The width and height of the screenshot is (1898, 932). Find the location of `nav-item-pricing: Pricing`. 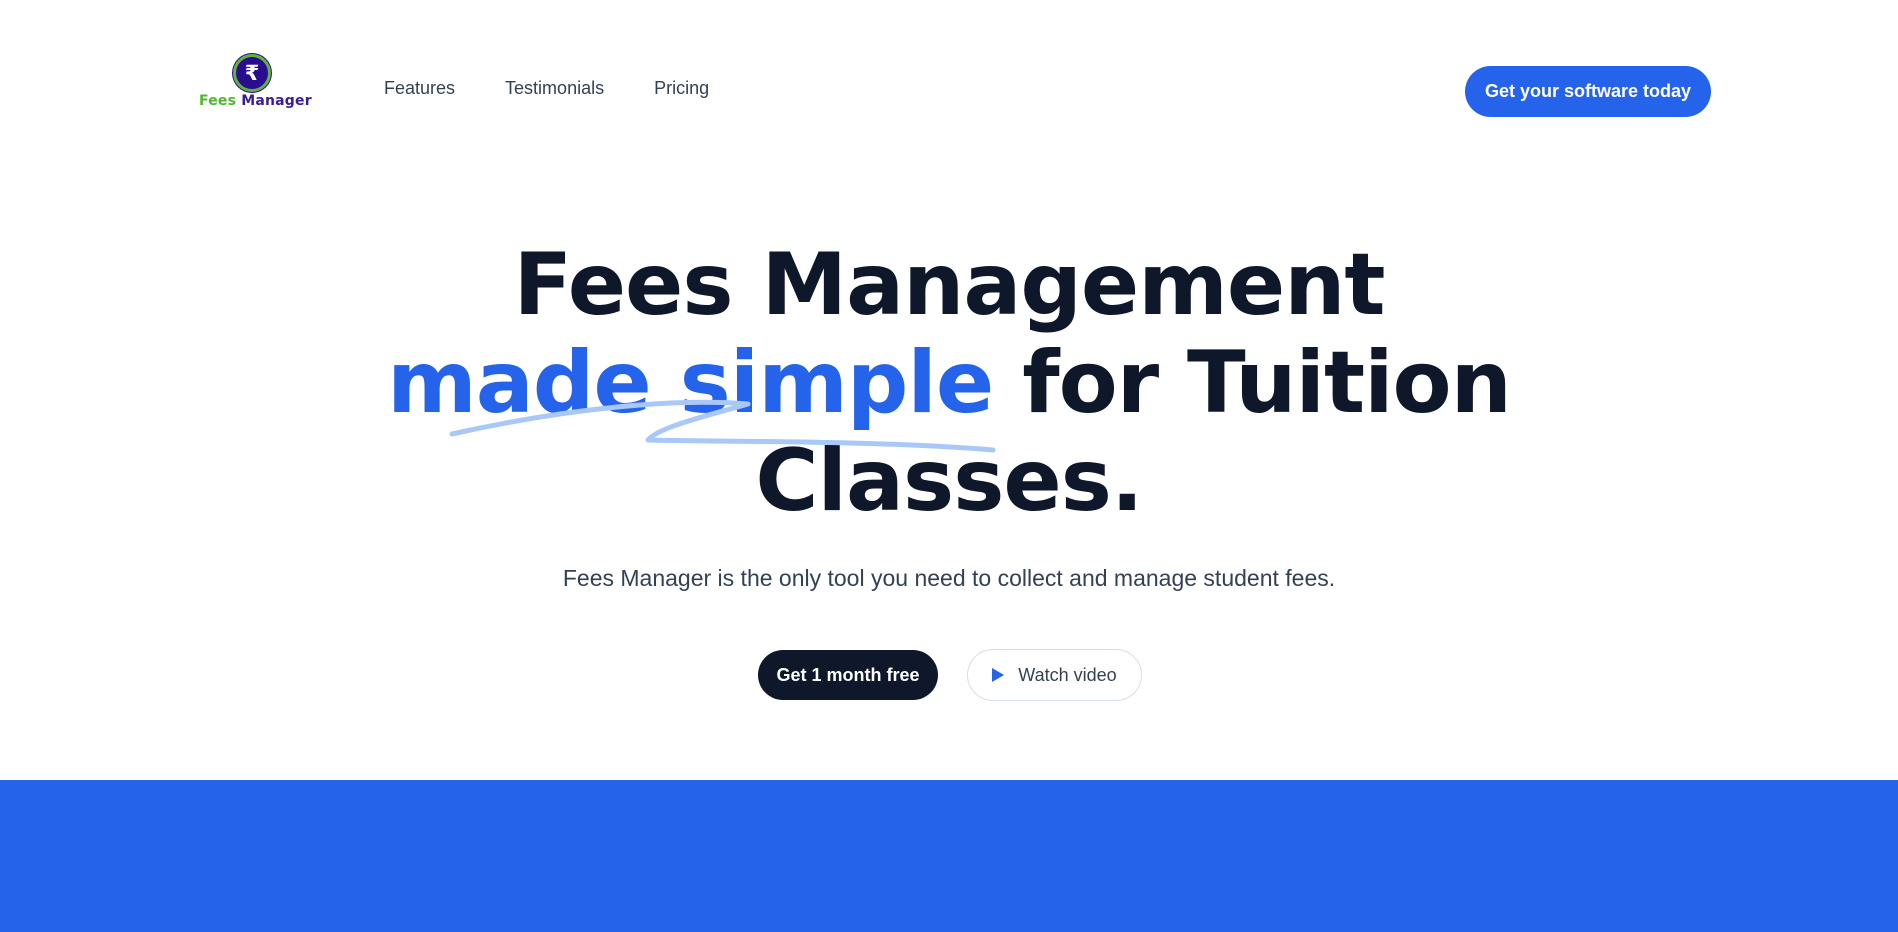

nav-item-pricing: Pricing is located at coordinates (681, 88).